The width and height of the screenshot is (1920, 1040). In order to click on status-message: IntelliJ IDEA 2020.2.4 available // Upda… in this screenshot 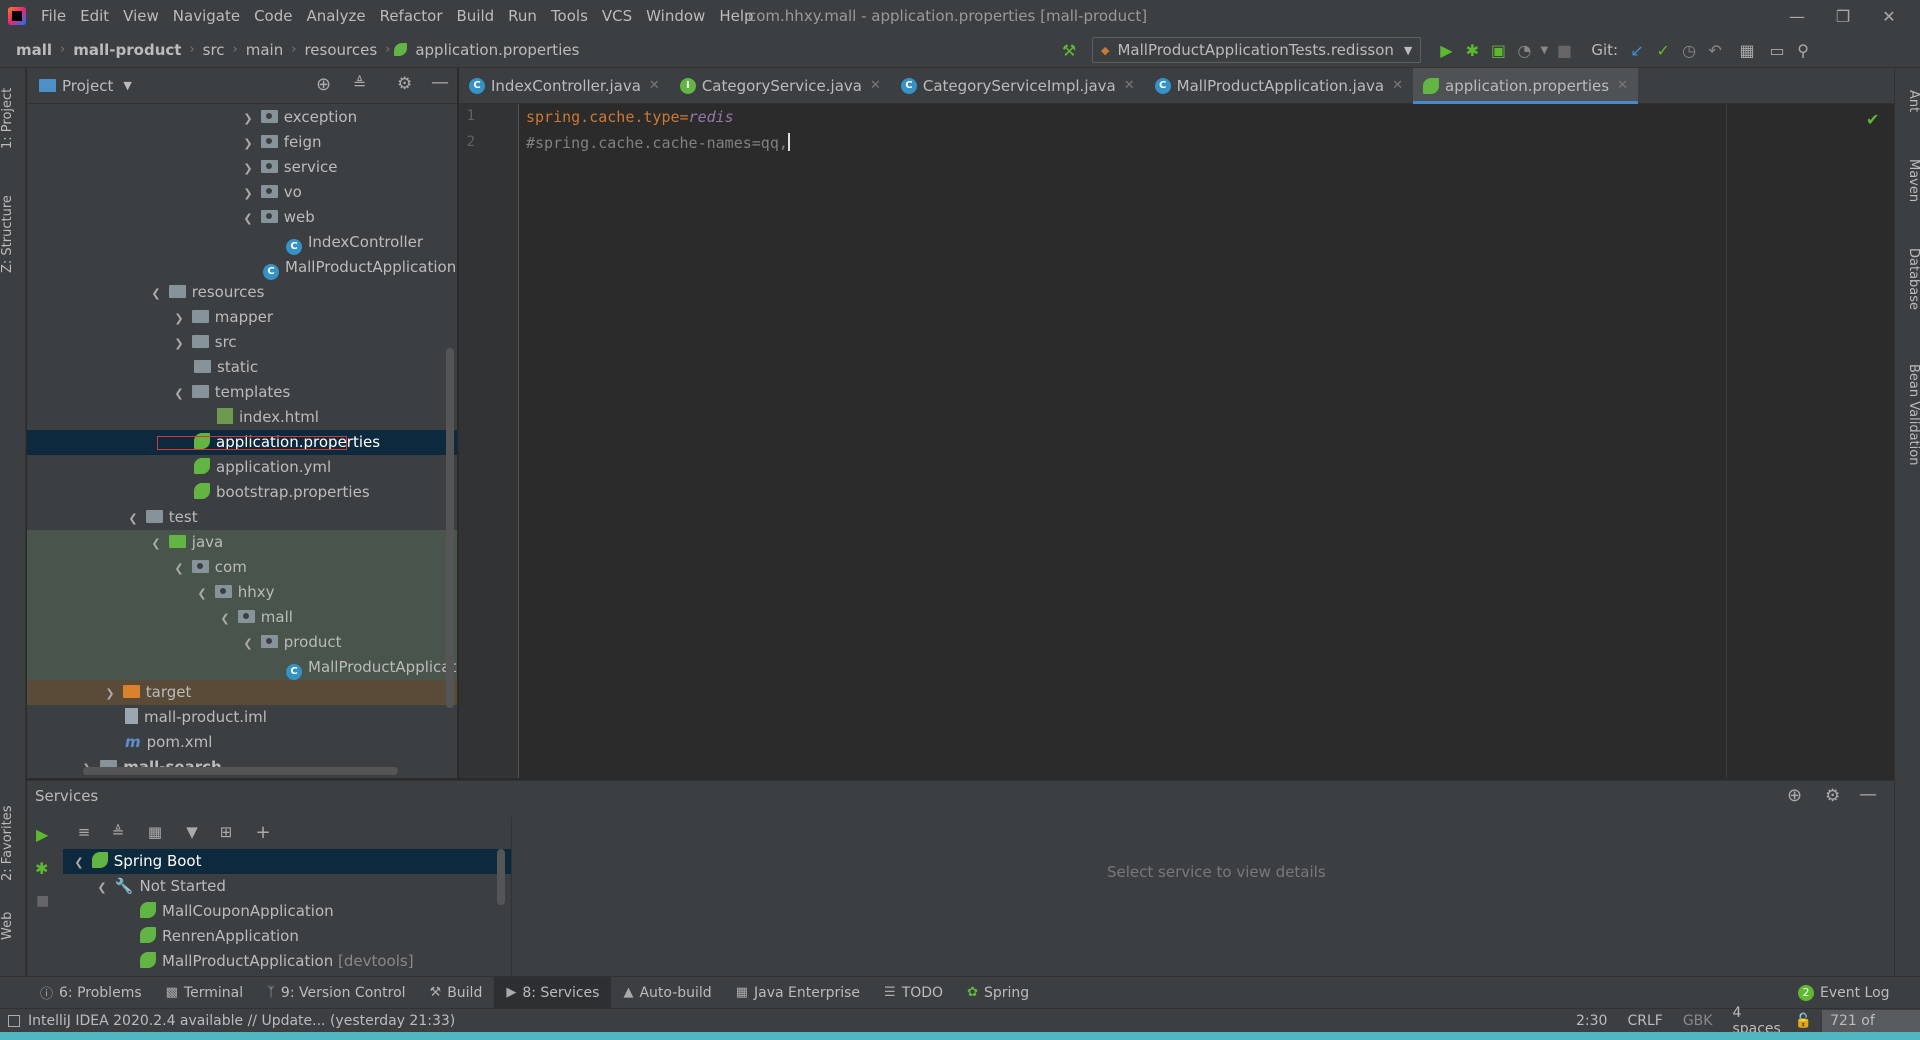, I will do `click(241, 1021)`.